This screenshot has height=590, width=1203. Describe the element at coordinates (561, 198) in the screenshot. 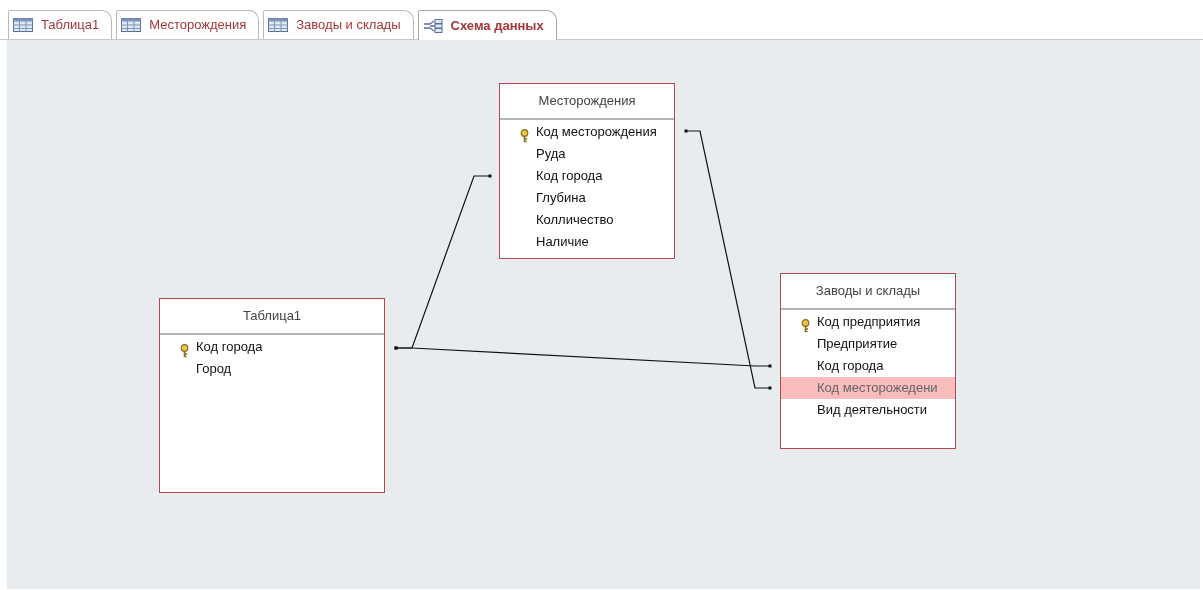

I see `field-item: Глубина` at that location.